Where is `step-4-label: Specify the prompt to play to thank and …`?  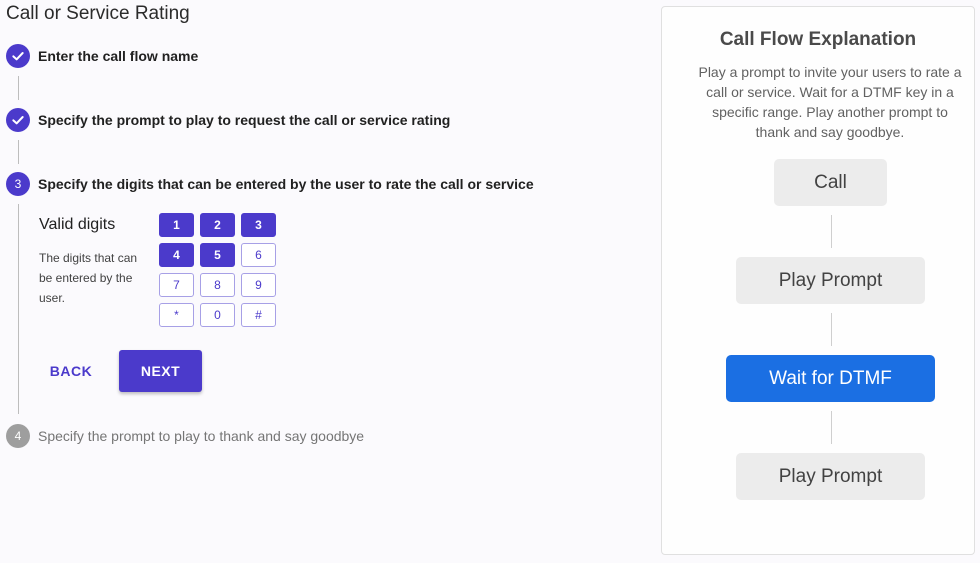 step-4-label: Specify the prompt to play to thank and … is located at coordinates (201, 436).